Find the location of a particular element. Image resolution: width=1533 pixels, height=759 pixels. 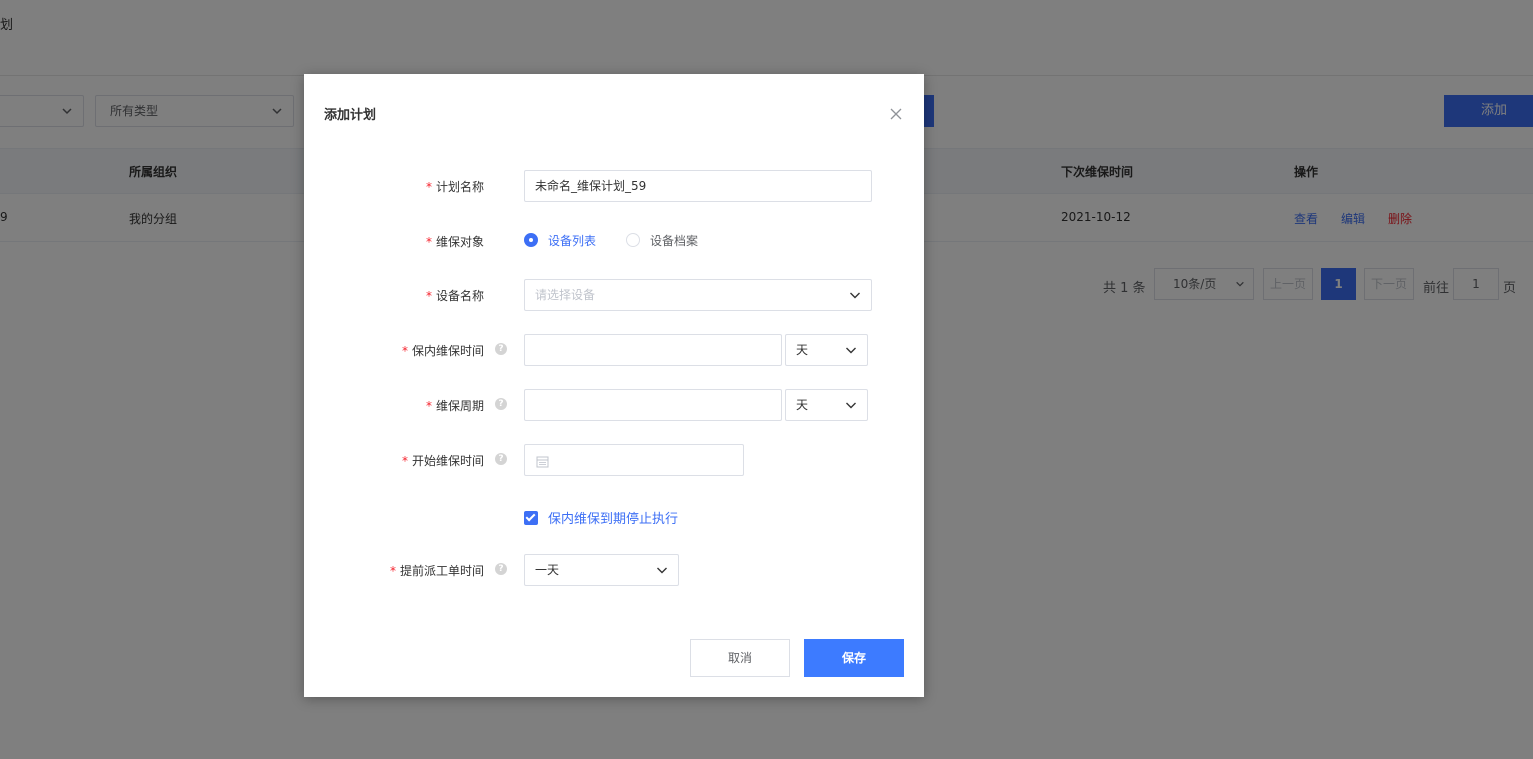

radio-device-archive-label: 设备档案 is located at coordinates (674, 240).